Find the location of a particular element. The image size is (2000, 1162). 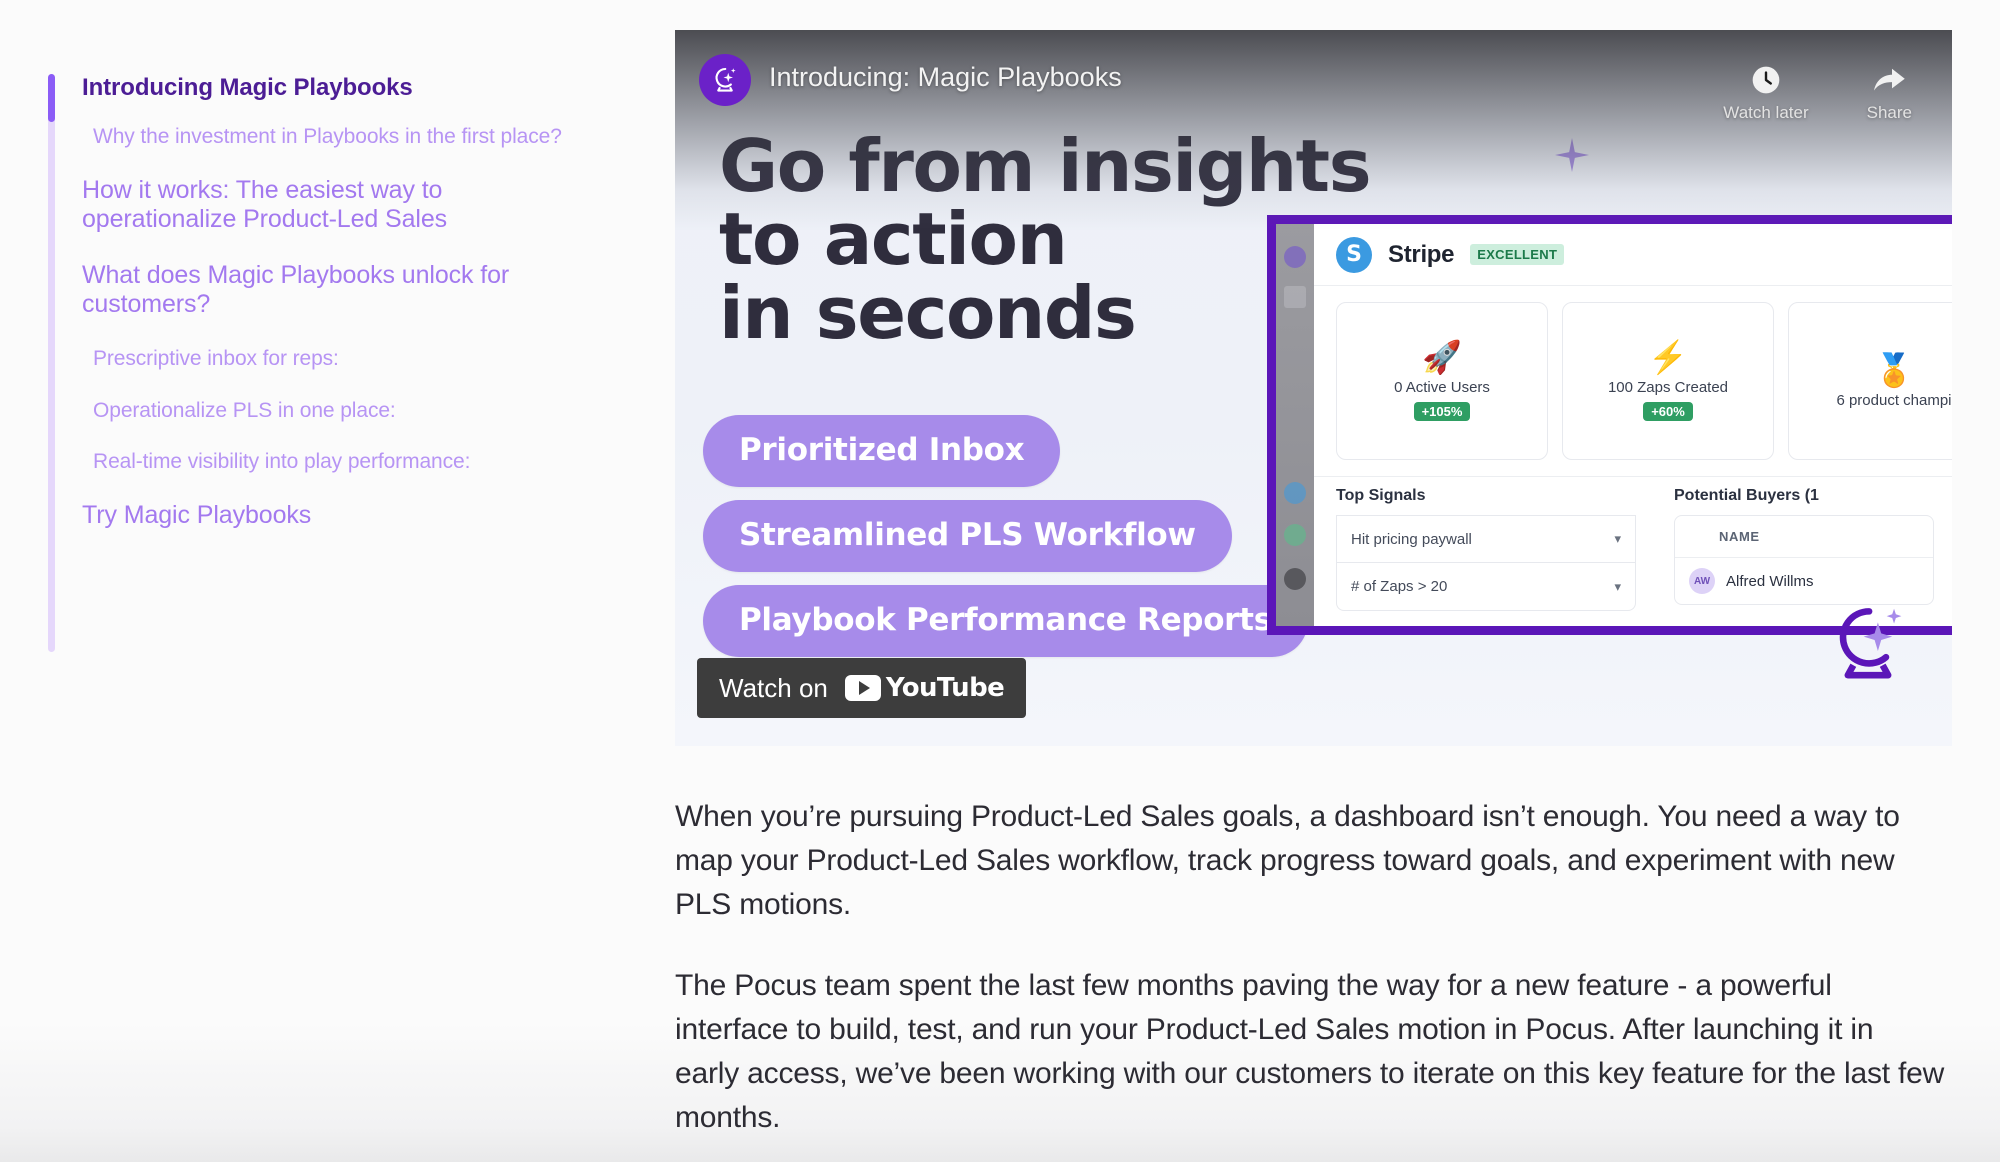

crystal-ball-icon is located at coordinates (725, 79).